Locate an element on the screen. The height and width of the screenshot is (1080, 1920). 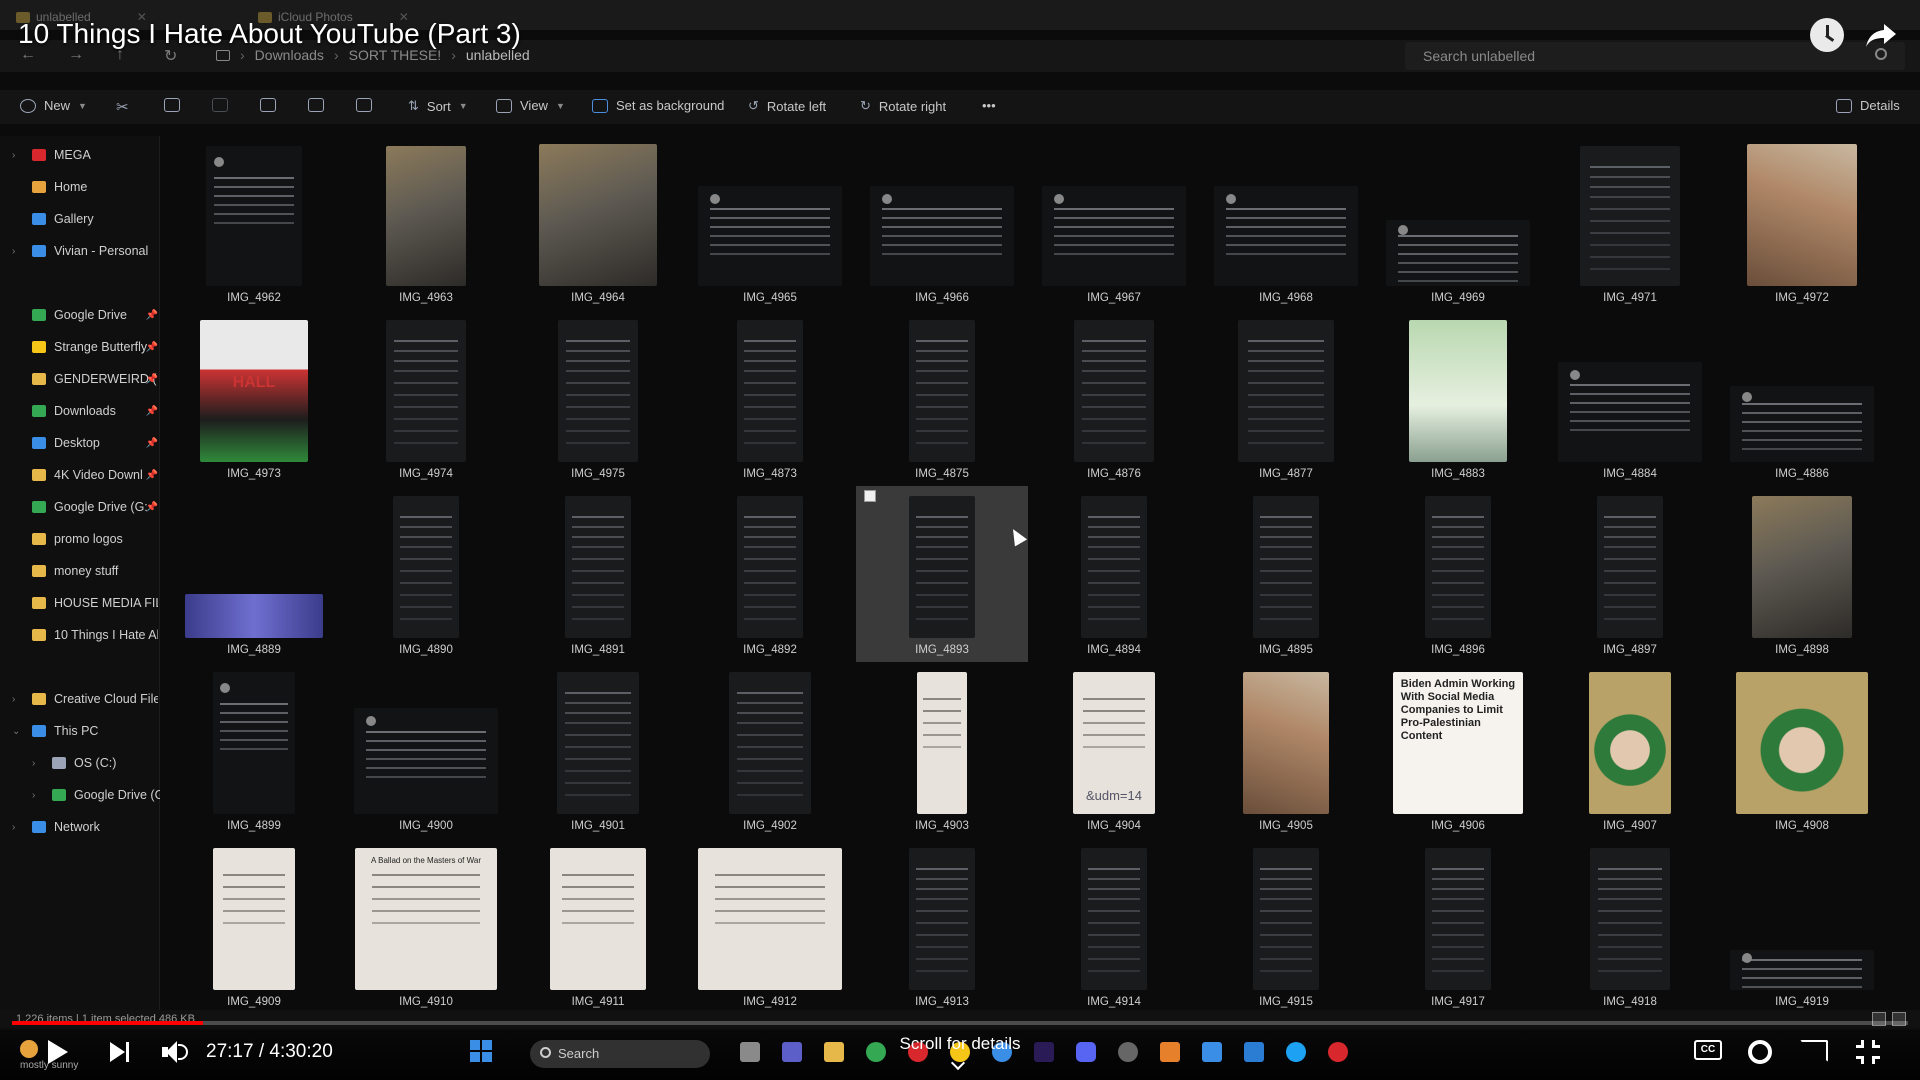
file-item: IMG_4891 is located at coordinates (598, 574).